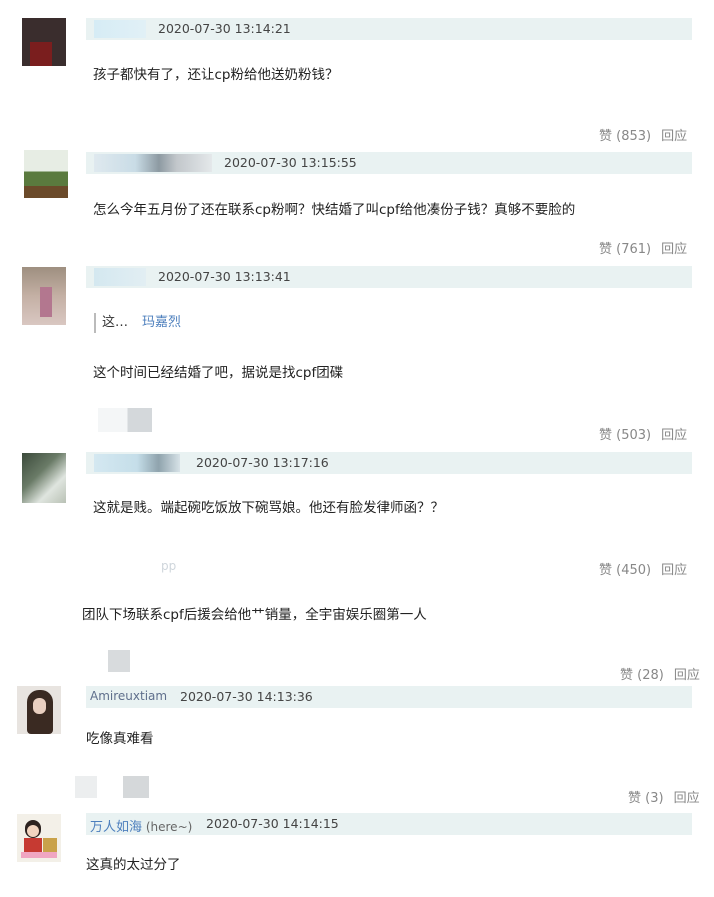 The height and width of the screenshot is (897, 714). What do you see at coordinates (272, 823) in the screenshot?
I see `comment-timestamp: 2020-07-30 14:14:15` at bounding box center [272, 823].